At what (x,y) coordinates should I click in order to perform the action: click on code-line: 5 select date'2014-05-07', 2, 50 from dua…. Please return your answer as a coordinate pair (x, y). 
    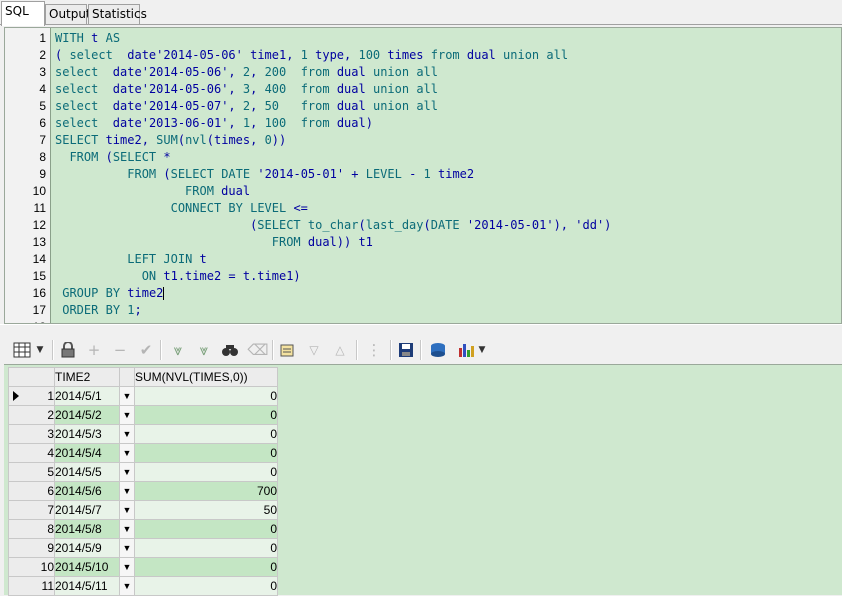
    Looking at the image, I should click on (423, 106).